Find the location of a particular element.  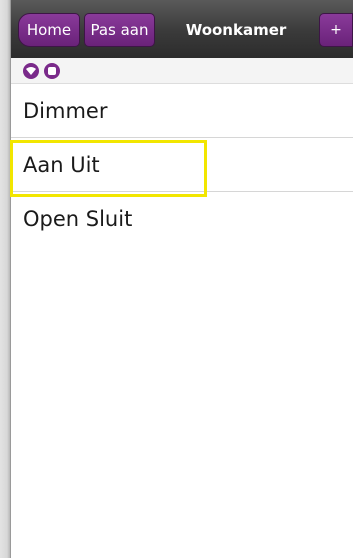

wifi-icon is located at coordinates (31, 71).